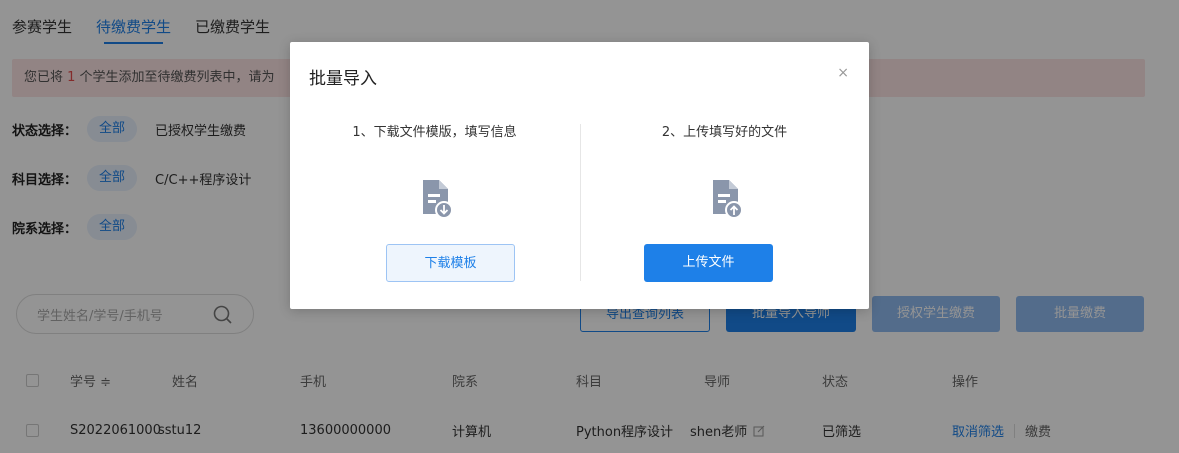 The width and height of the screenshot is (1179, 453). I want to click on download-step: 1、下载文件模版，填写信息, so click(434, 173).